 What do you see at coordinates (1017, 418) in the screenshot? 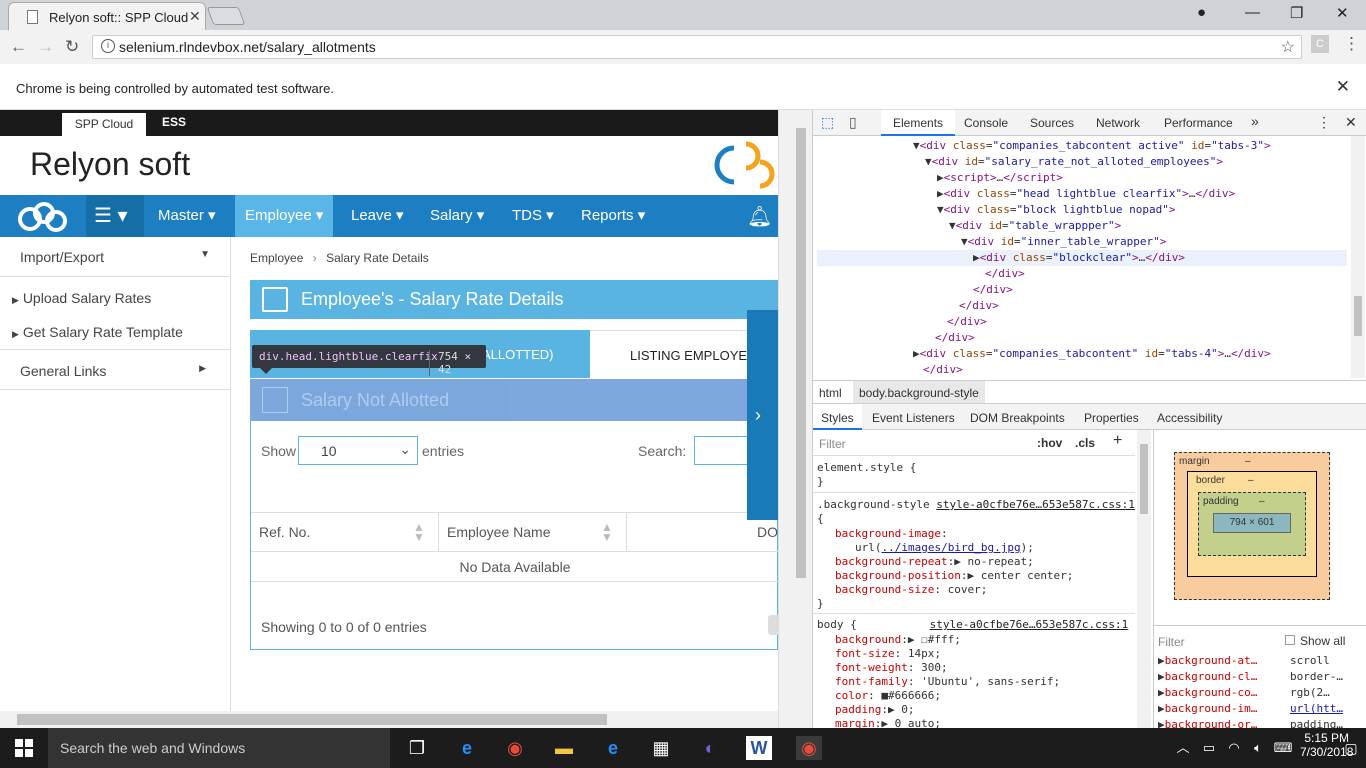
I see `subtab-dom-breakpoints: DOM Breakpoints` at bounding box center [1017, 418].